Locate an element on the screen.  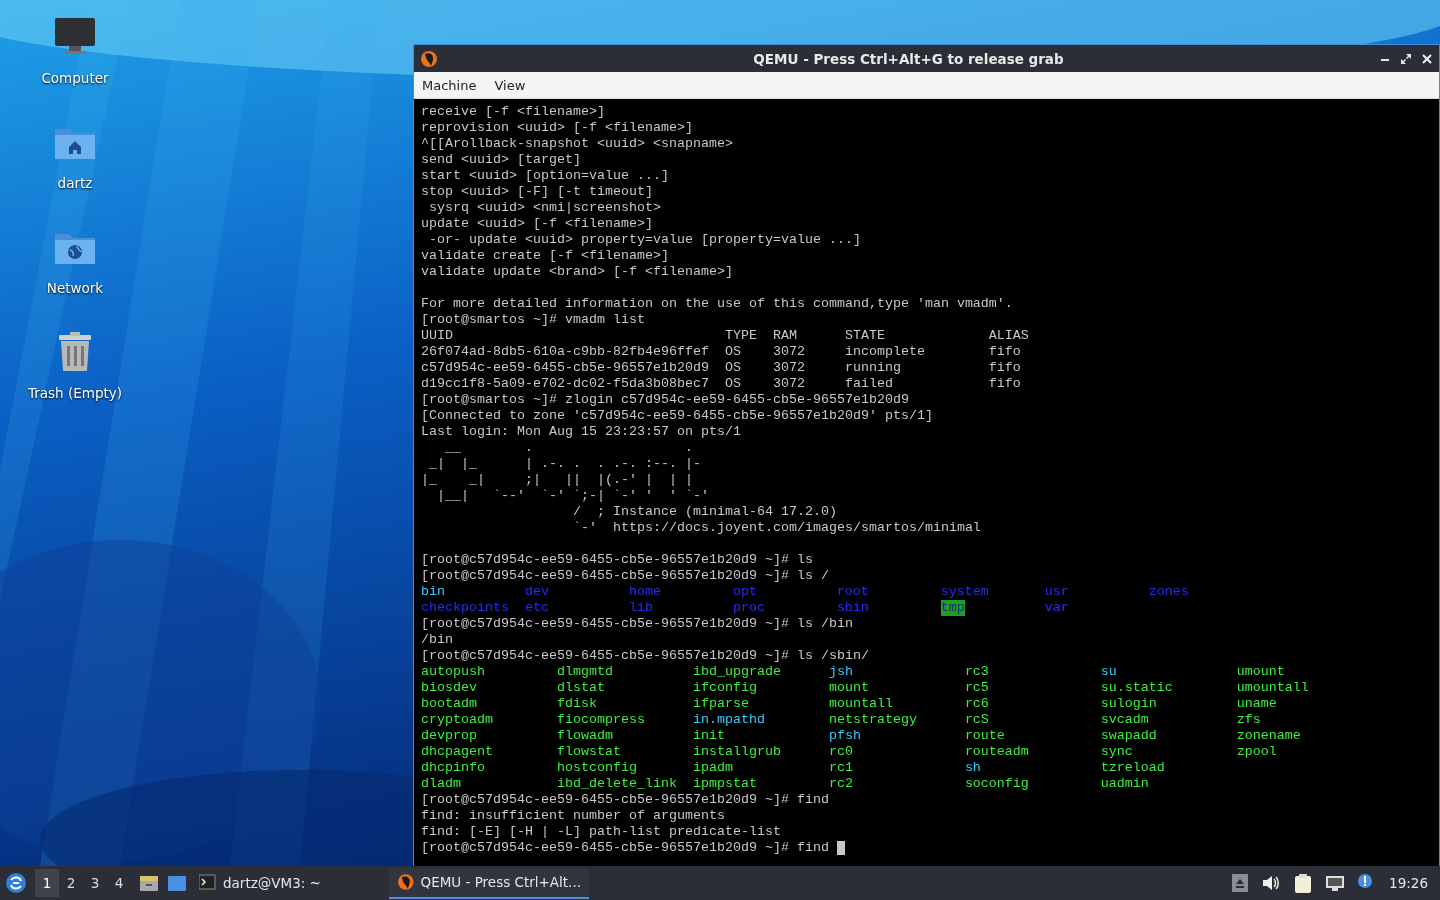
terminal-line: [root@c57d954c-ee59-6455-cb5e-96557e1b20d9 ~]# ls /bin is located at coordinates (637, 624).